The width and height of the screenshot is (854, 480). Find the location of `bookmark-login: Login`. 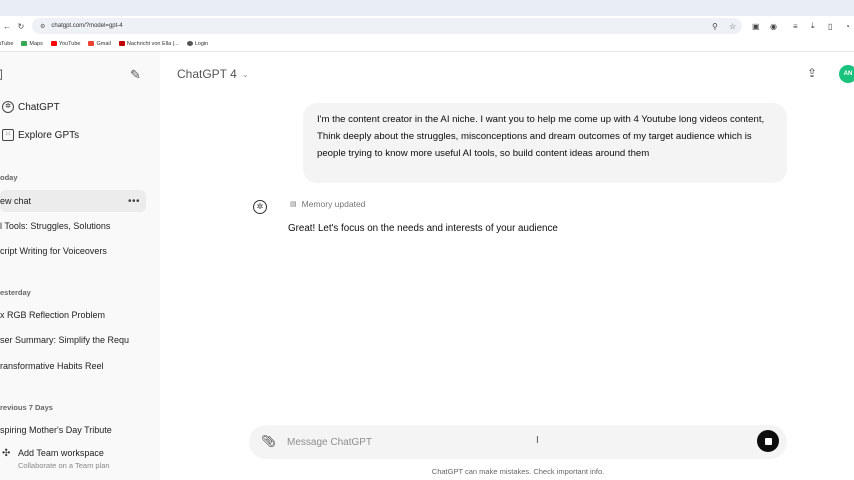

bookmark-login: Login is located at coordinates (197, 44).